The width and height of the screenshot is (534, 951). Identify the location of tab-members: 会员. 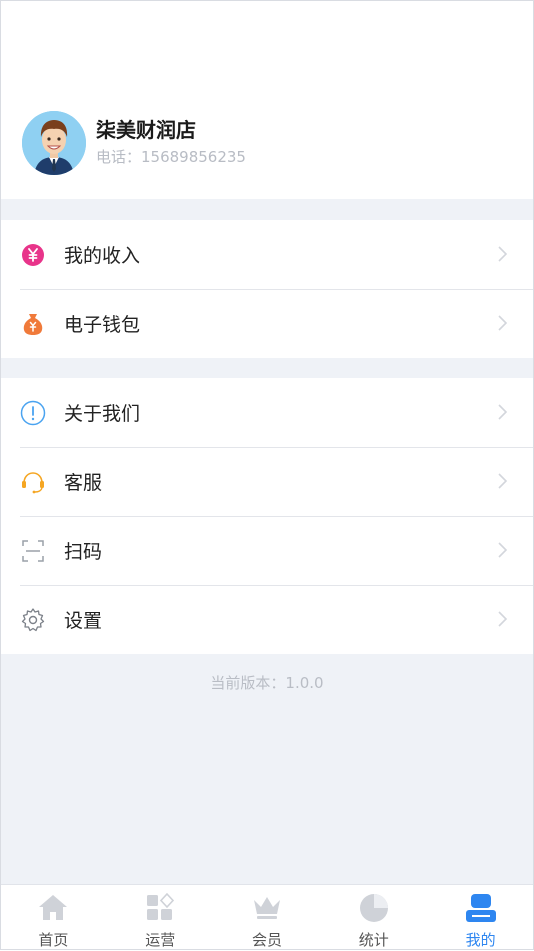
(267, 918).